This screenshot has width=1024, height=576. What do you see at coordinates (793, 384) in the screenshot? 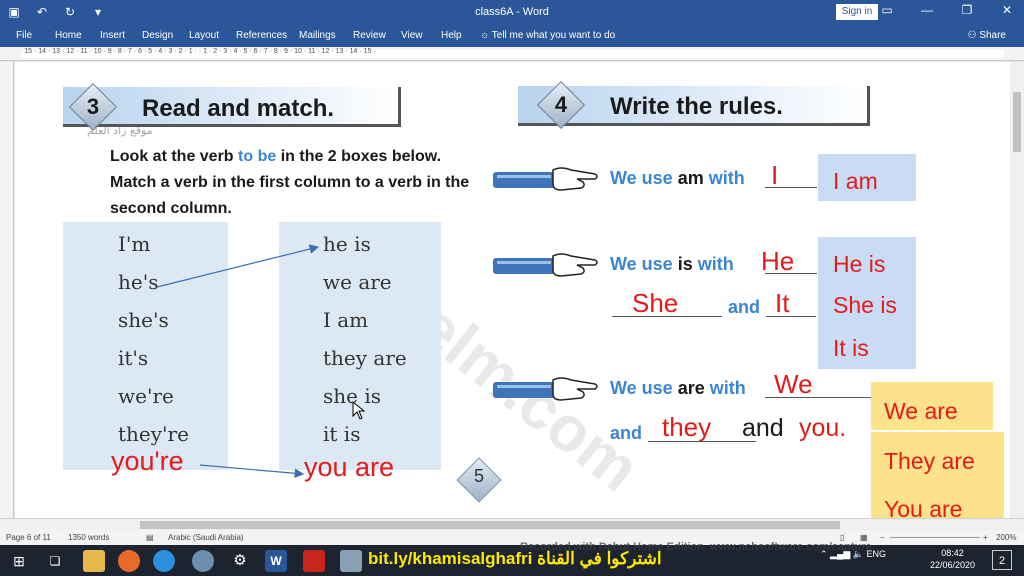
I see `rule3-answer-we: We` at bounding box center [793, 384].